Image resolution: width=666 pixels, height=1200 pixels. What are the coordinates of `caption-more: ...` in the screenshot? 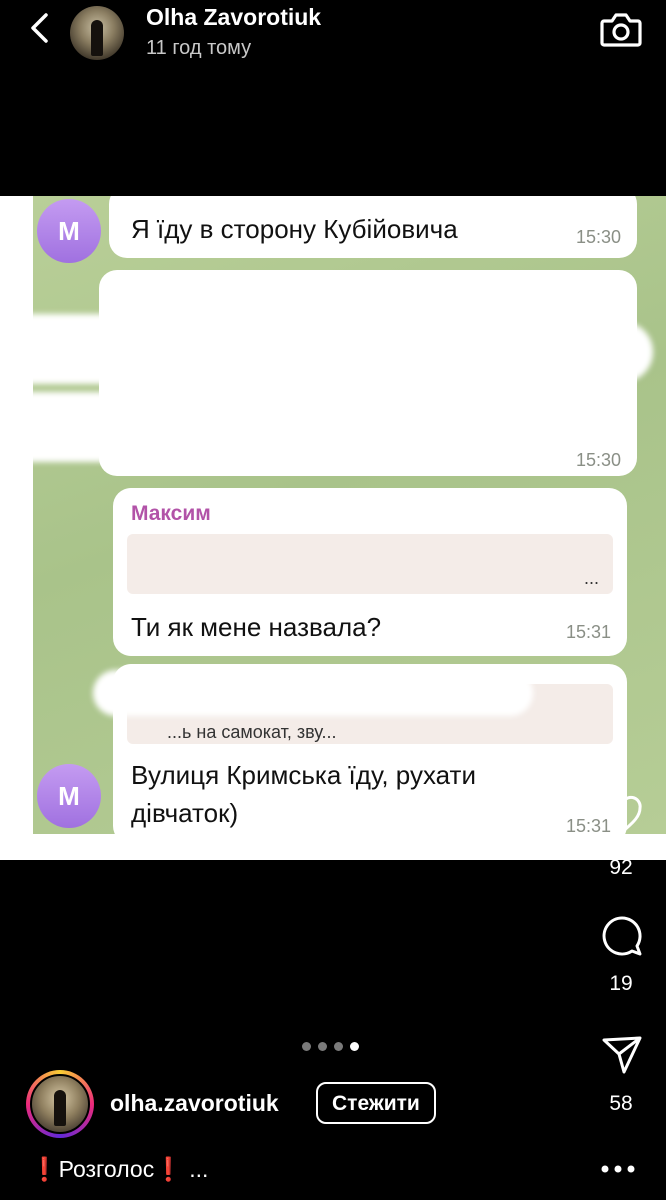 It's located at (198, 1169).